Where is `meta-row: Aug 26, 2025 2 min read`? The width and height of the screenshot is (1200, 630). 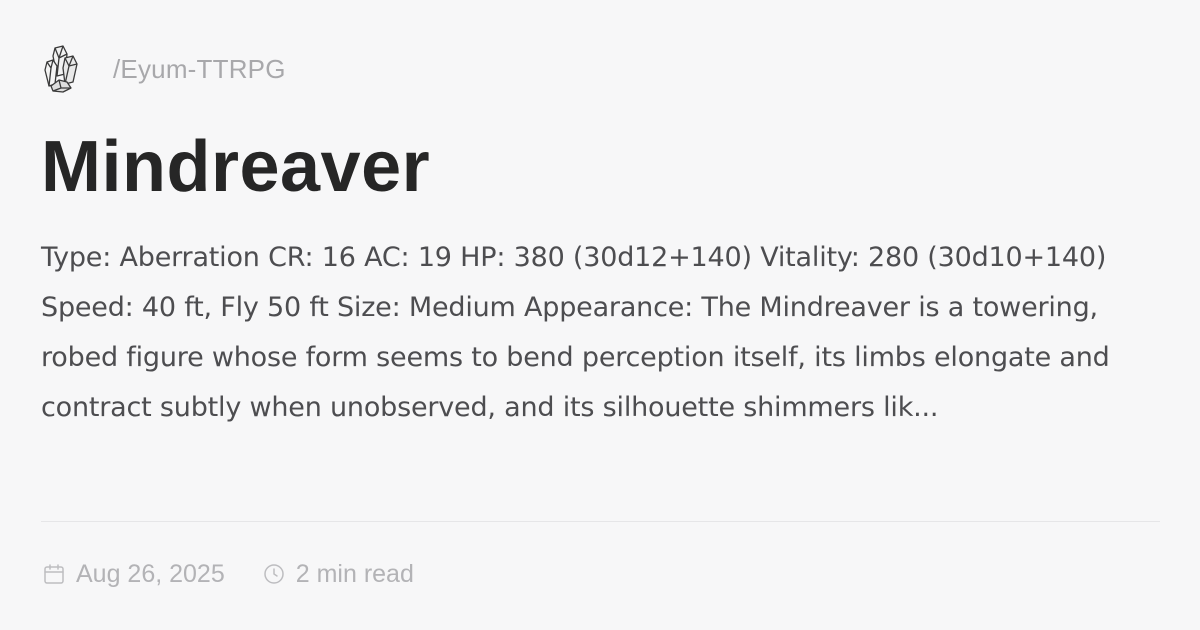
meta-row: Aug 26, 2025 2 min read is located at coordinates (245, 574).